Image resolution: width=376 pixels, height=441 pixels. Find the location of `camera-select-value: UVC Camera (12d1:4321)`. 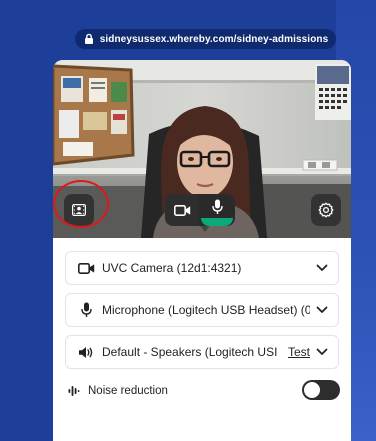

camera-select-value: UVC Camera (12d1:4321) is located at coordinates (172, 268).